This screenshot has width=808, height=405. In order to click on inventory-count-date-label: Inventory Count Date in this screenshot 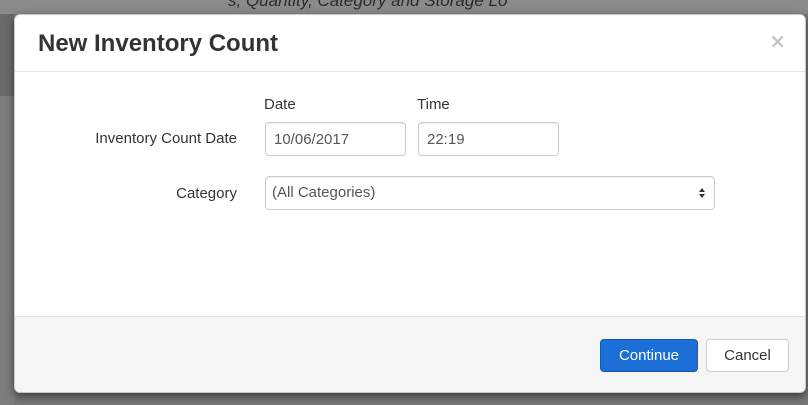, I will do `click(166, 138)`.